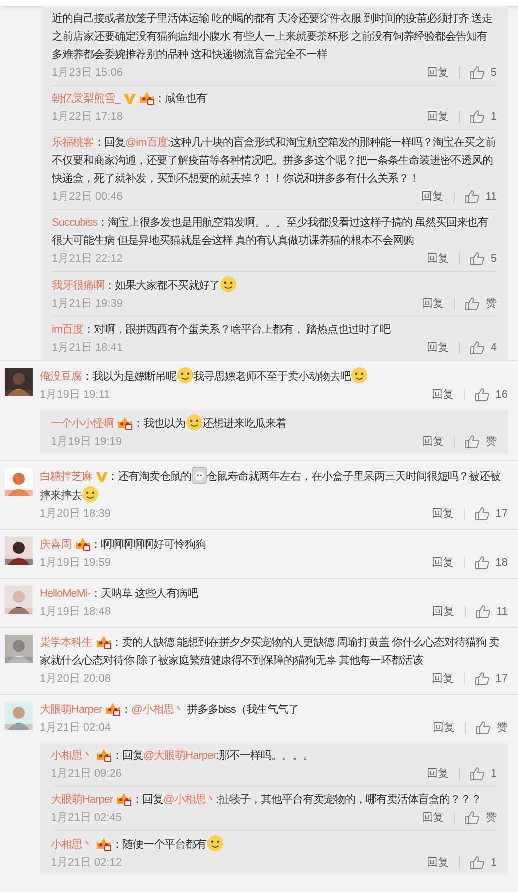 The width and height of the screenshot is (518, 892). I want to click on timestamp: 1月20日 18:39, so click(76, 514).